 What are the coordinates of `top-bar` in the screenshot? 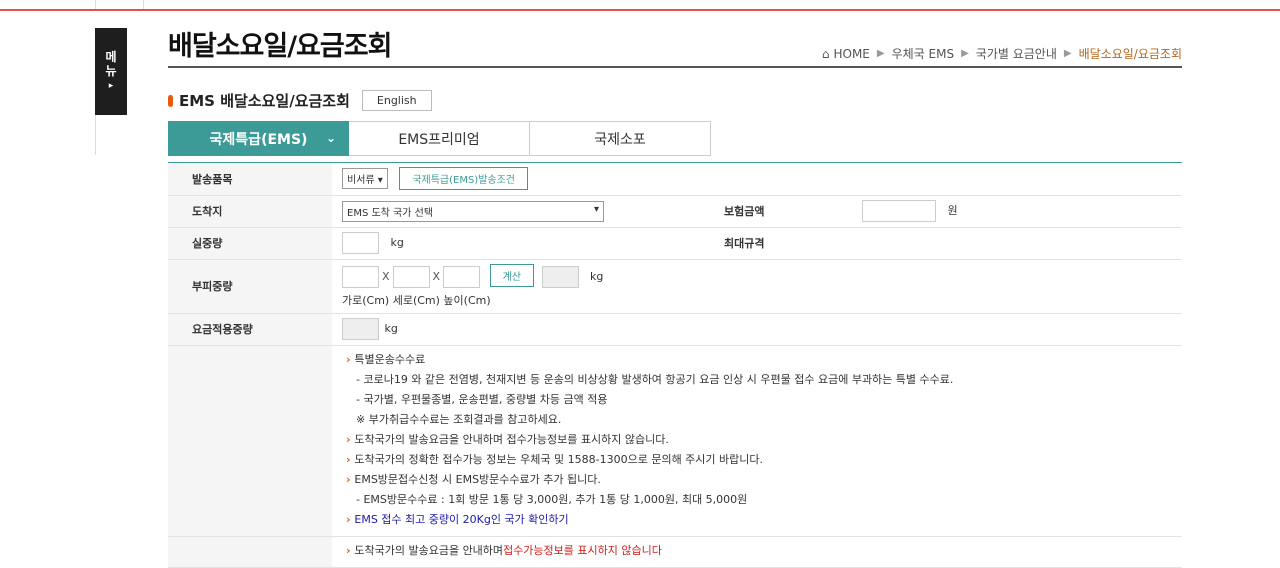 It's located at (640, 5).